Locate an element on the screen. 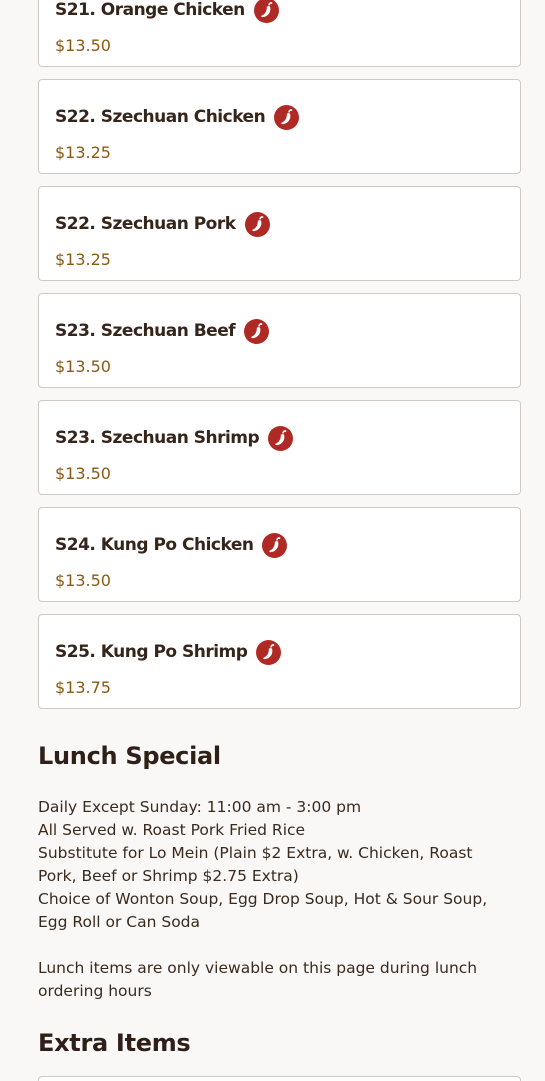 The width and height of the screenshot is (545, 1081). menu-item-name-row: S23. Szechuan Shrimp is located at coordinates (174, 438).